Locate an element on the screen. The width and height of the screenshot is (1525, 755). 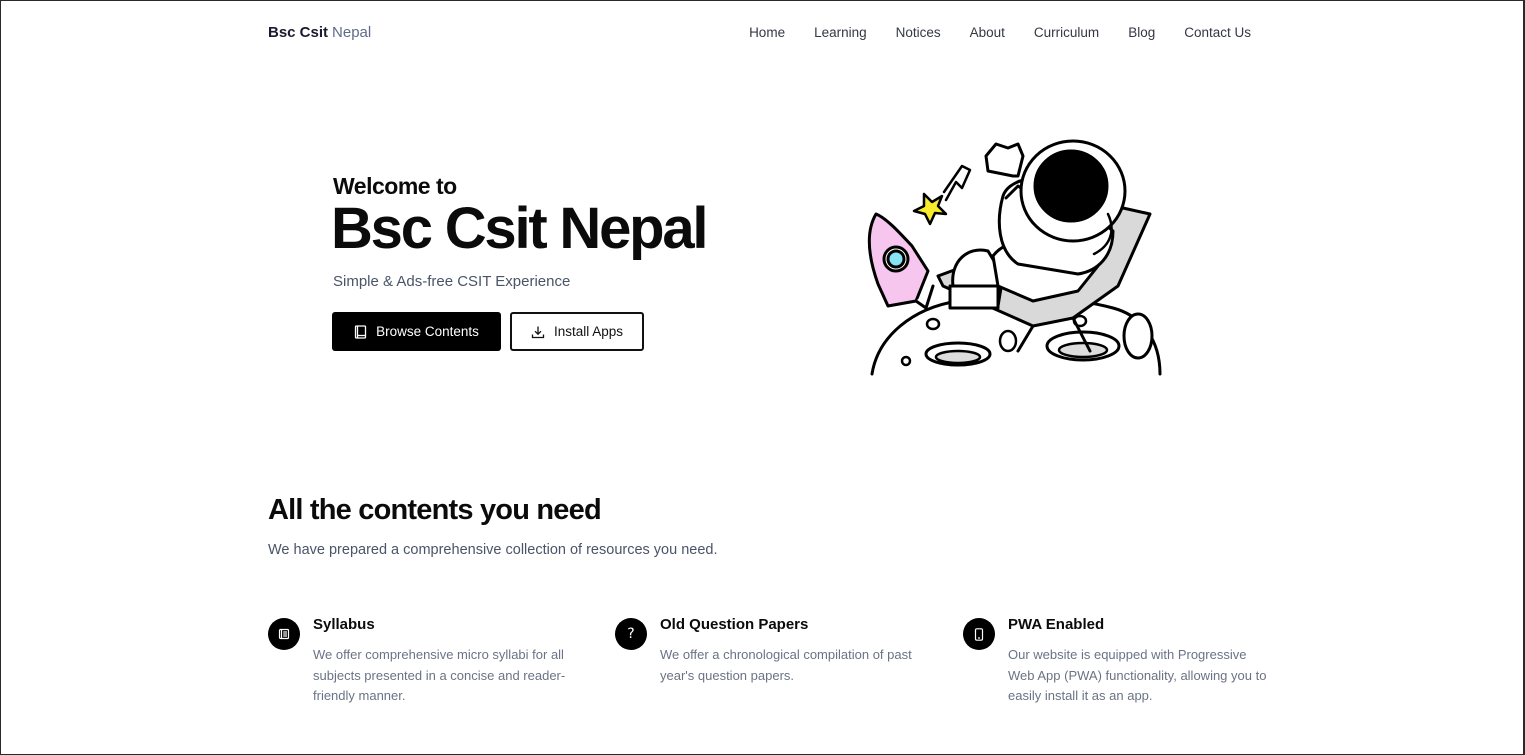
feature-title: PWA Enabled is located at coordinates (1056, 624).